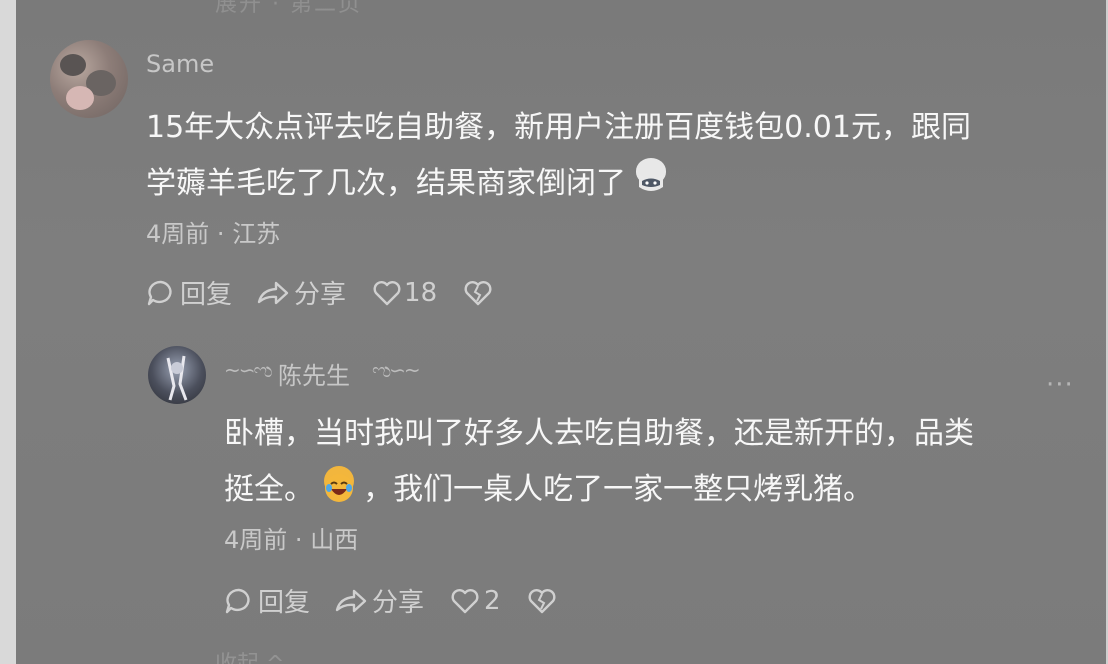 Image resolution: width=1108 pixels, height=664 pixels. Describe the element at coordinates (177, 378) in the screenshot. I see `avatar-figure-shape` at that location.